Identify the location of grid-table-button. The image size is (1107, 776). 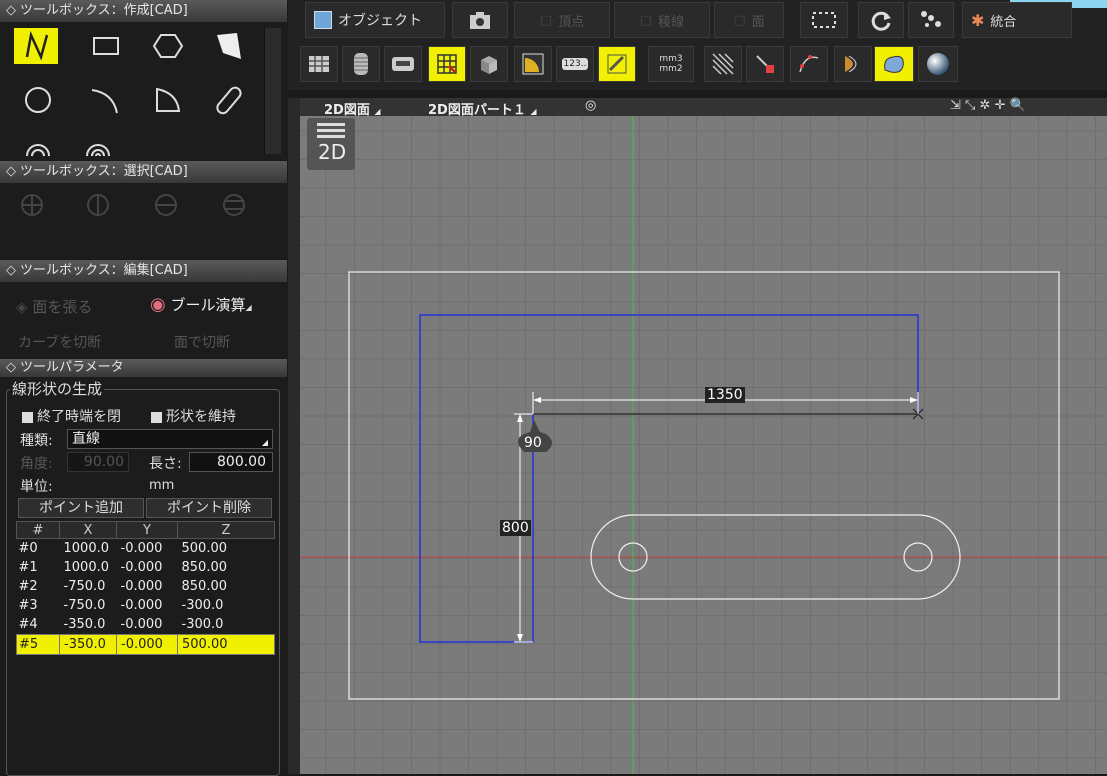
(319, 64).